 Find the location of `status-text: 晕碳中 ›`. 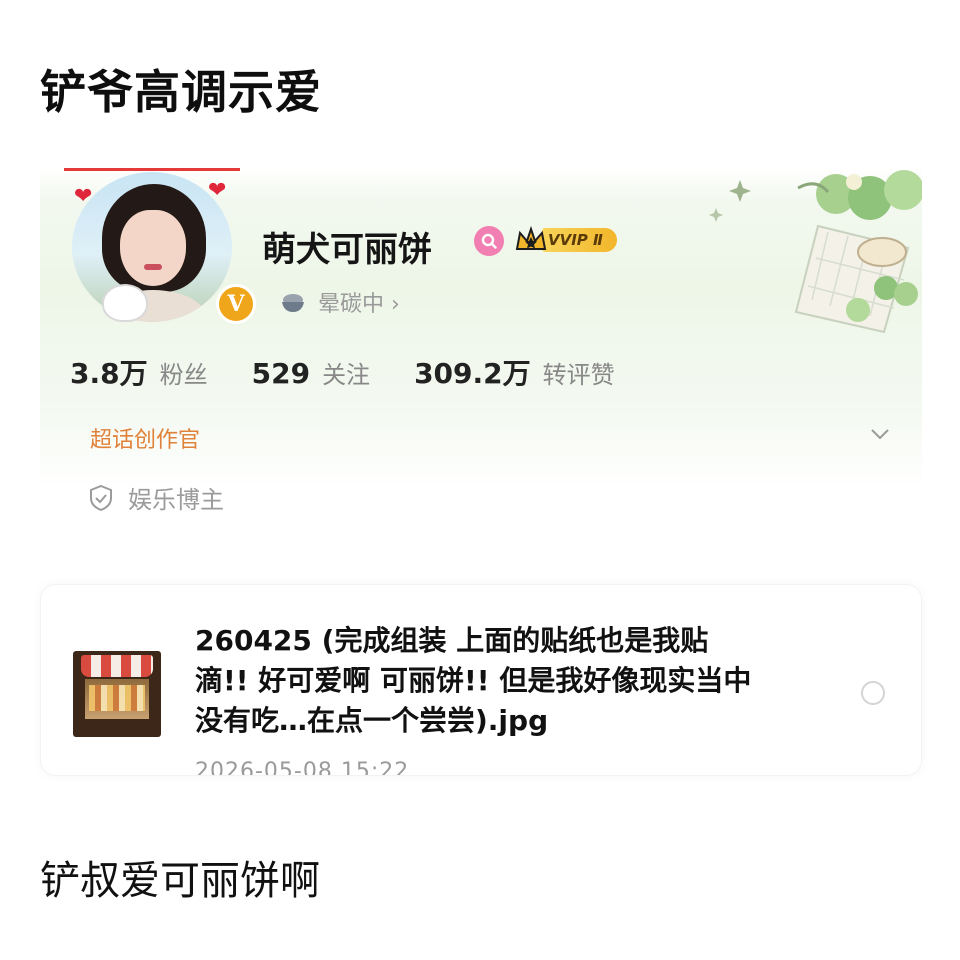

status-text: 晕碳中 › is located at coordinates (359, 304).